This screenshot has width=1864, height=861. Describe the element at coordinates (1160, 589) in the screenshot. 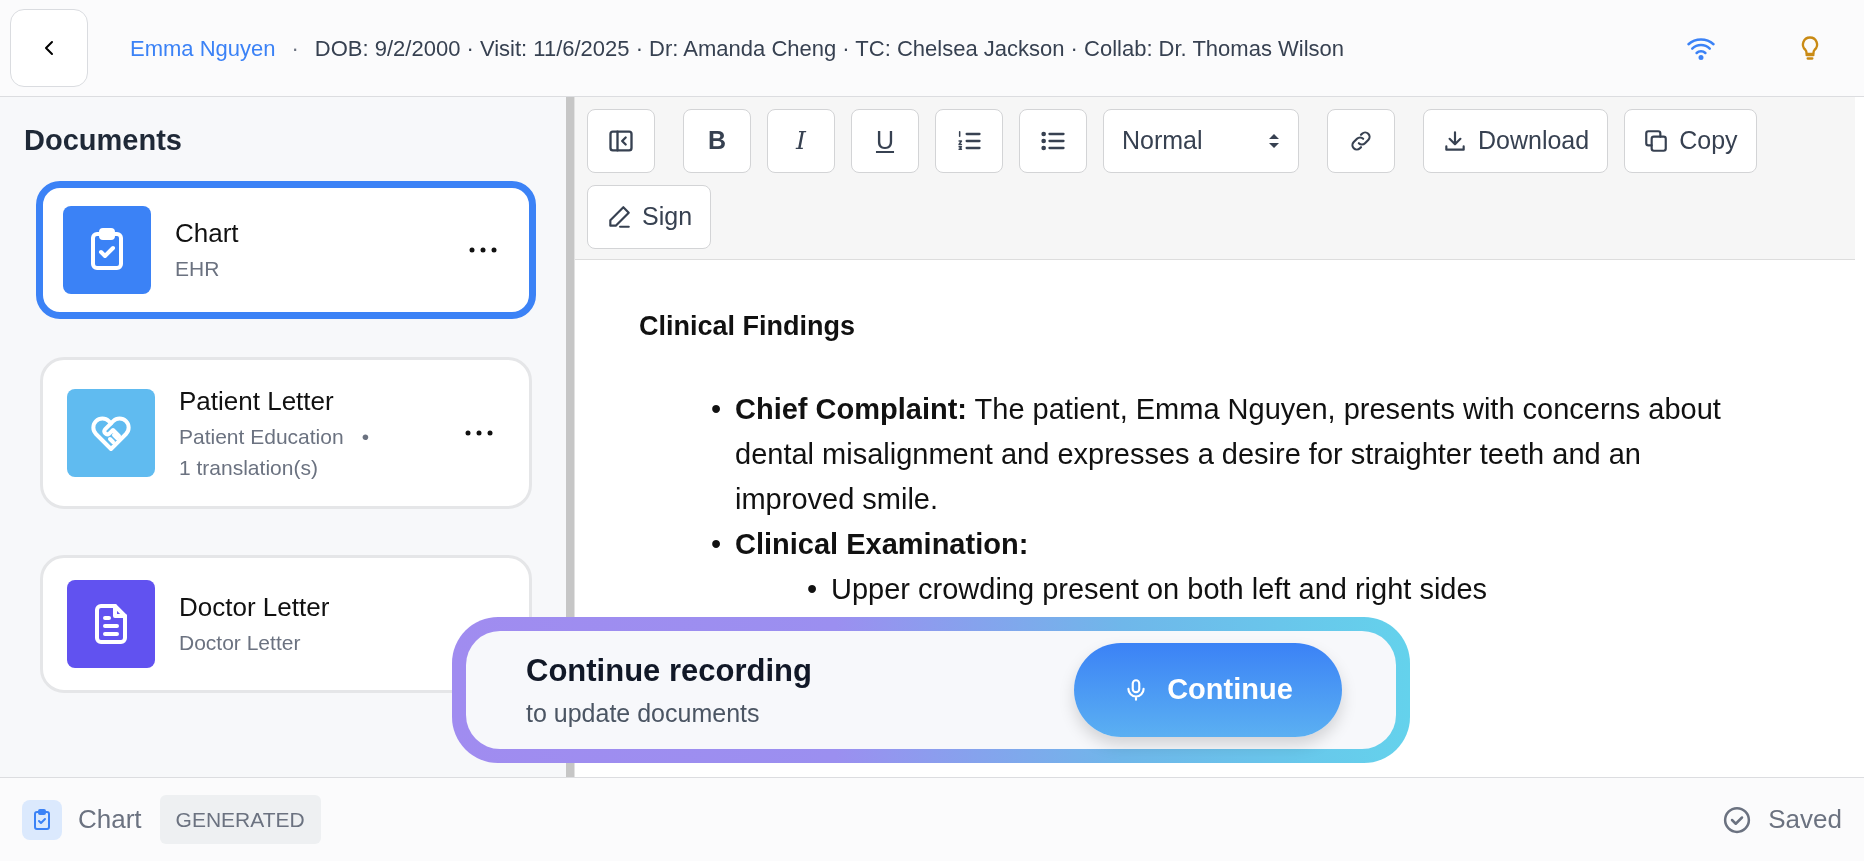

I see `list-item-text: Upper crowding present on both left and right sides` at that location.